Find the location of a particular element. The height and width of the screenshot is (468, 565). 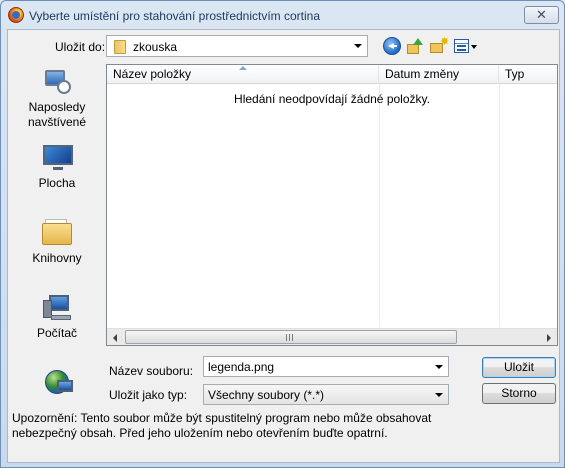

up-folder-icon is located at coordinates (415, 46).